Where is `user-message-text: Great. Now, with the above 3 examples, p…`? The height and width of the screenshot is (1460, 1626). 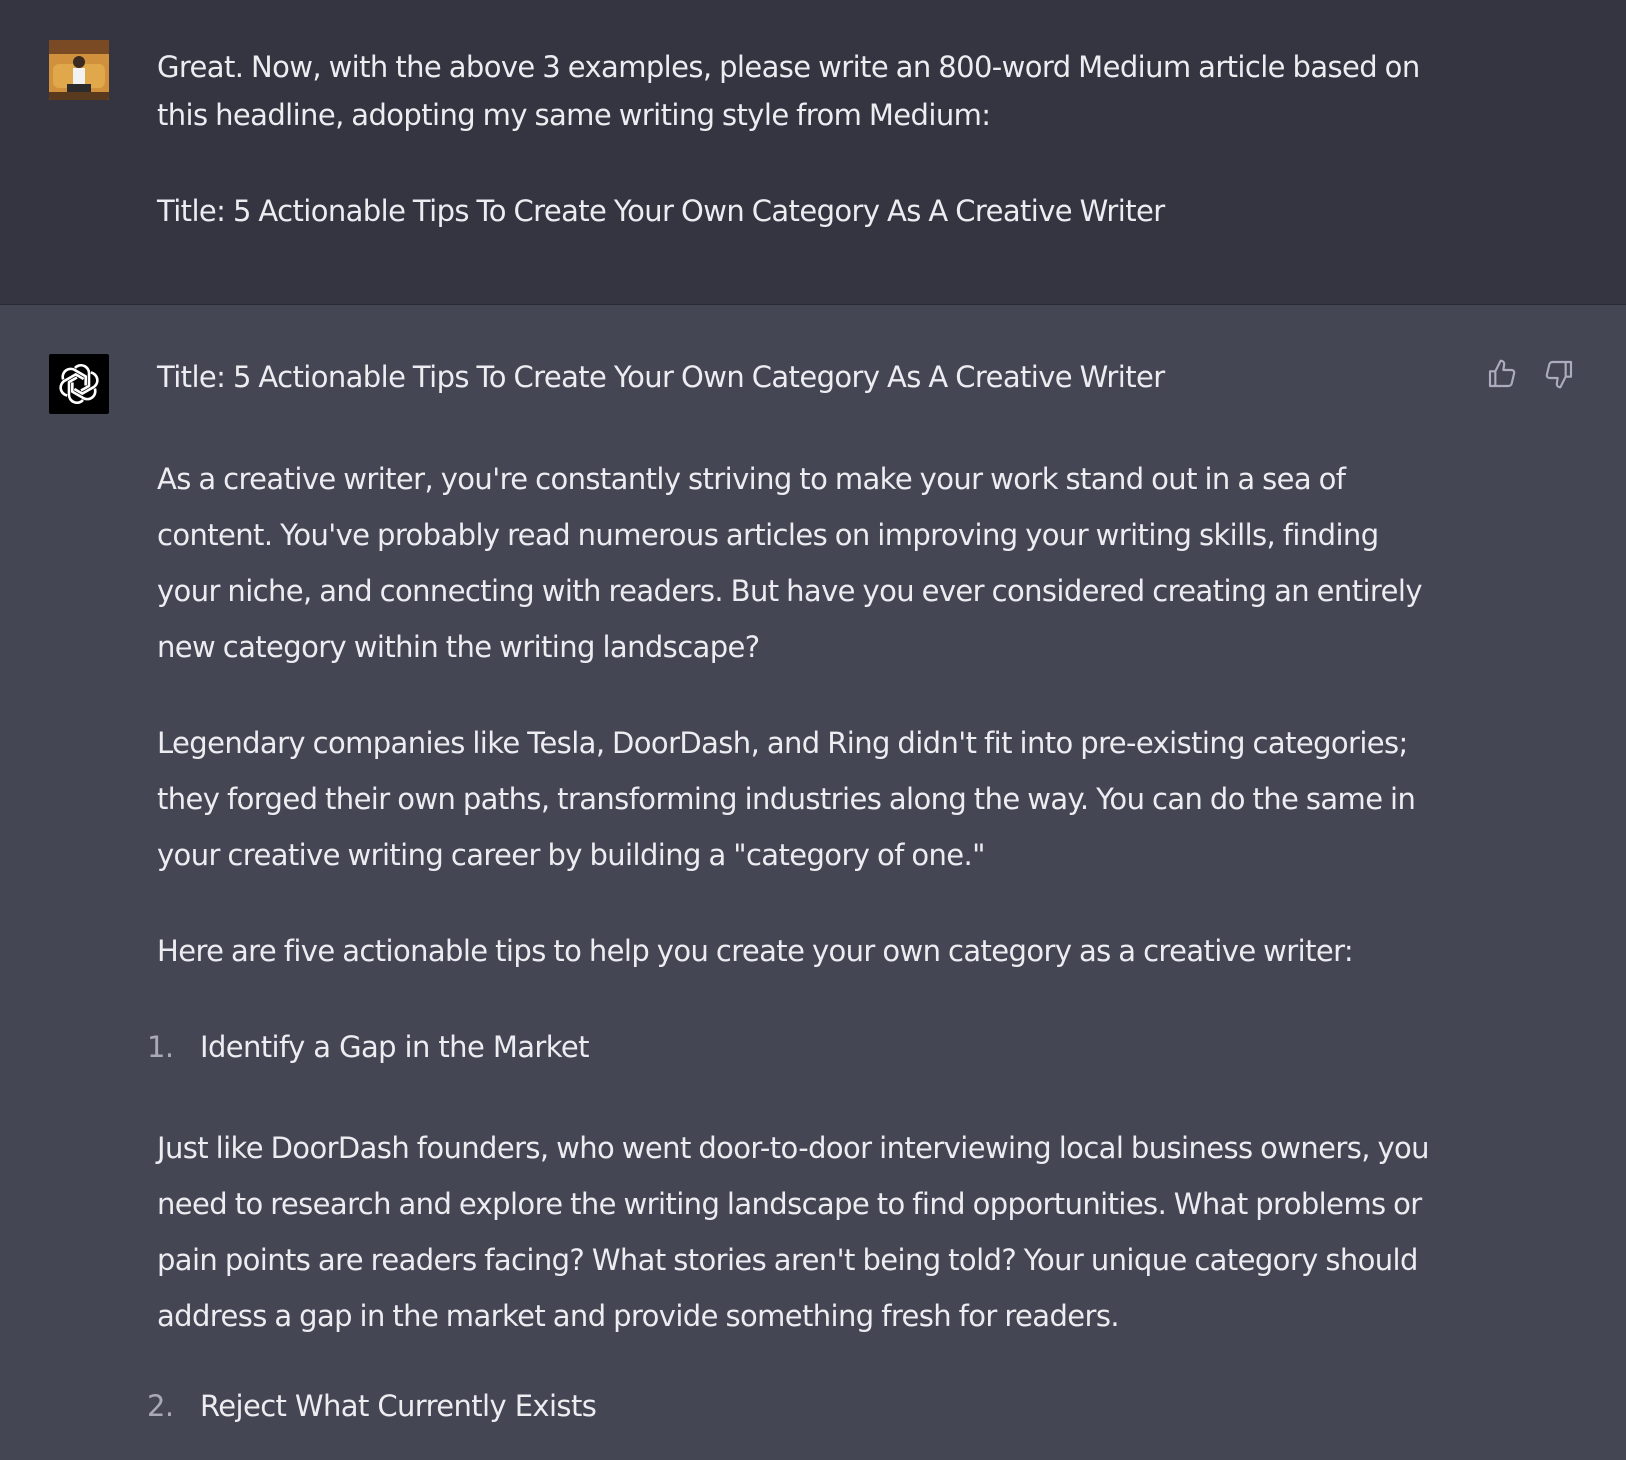
user-message-text: Great. Now, with the above 3 examples, p… is located at coordinates (788, 91).